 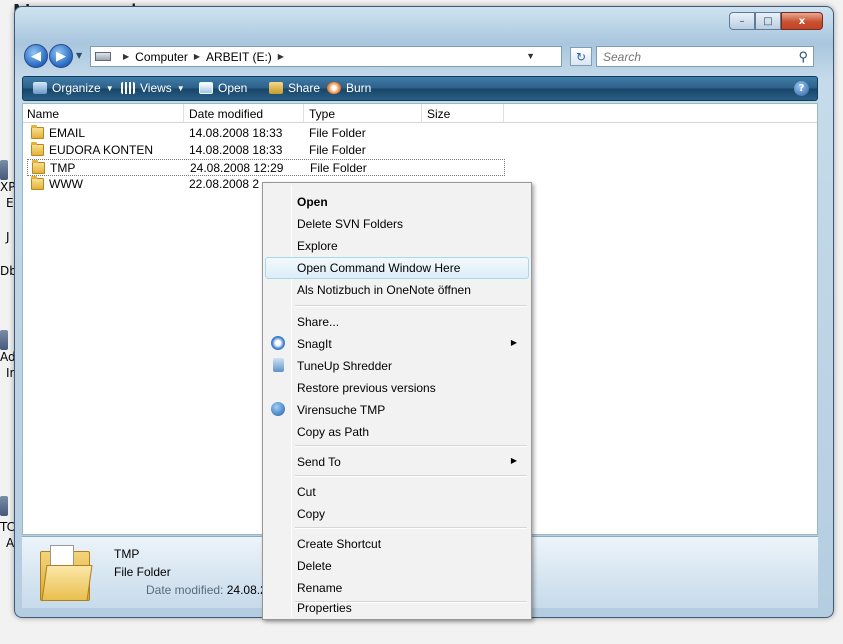 I want to click on menu-item-create-shortcut: Create Shortcut, so click(x=397, y=544).